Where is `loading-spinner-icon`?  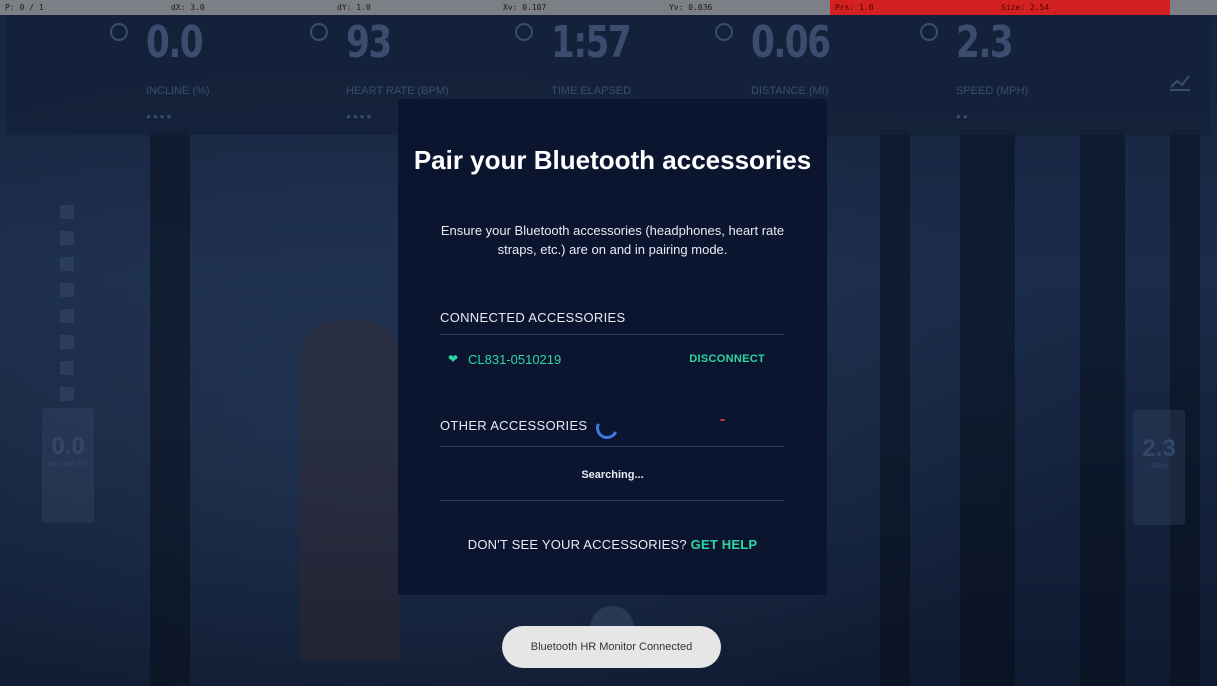 loading-spinner-icon is located at coordinates (607, 428).